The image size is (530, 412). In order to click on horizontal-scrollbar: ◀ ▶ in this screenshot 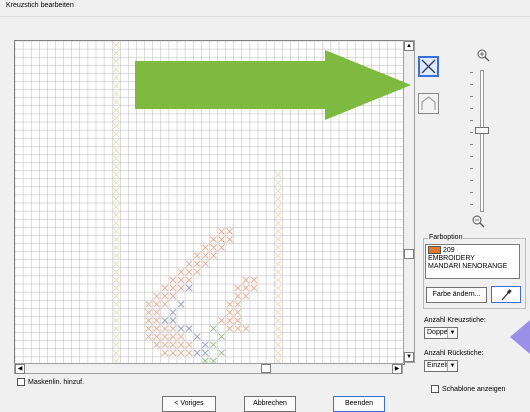, I will do `click(208, 368)`.